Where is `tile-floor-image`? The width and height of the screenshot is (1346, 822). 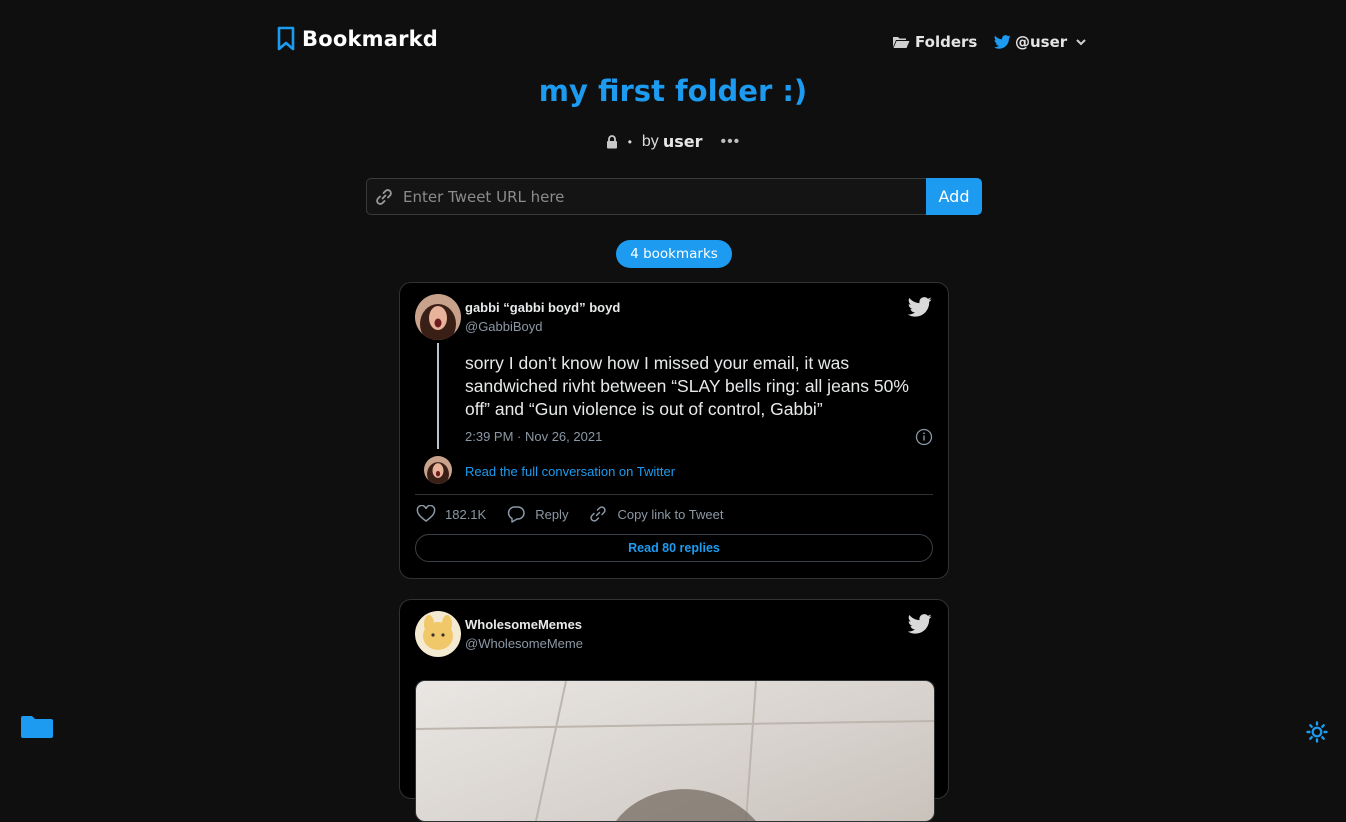
tile-floor-image is located at coordinates (675, 751).